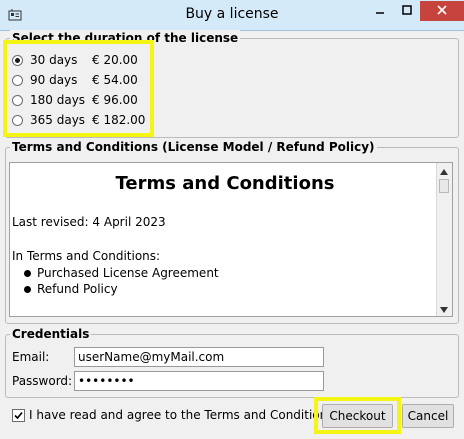 The width and height of the screenshot is (464, 439). Describe the element at coordinates (89, 222) in the screenshot. I see `terms-revised: Last revised: 4 April 2023` at that location.